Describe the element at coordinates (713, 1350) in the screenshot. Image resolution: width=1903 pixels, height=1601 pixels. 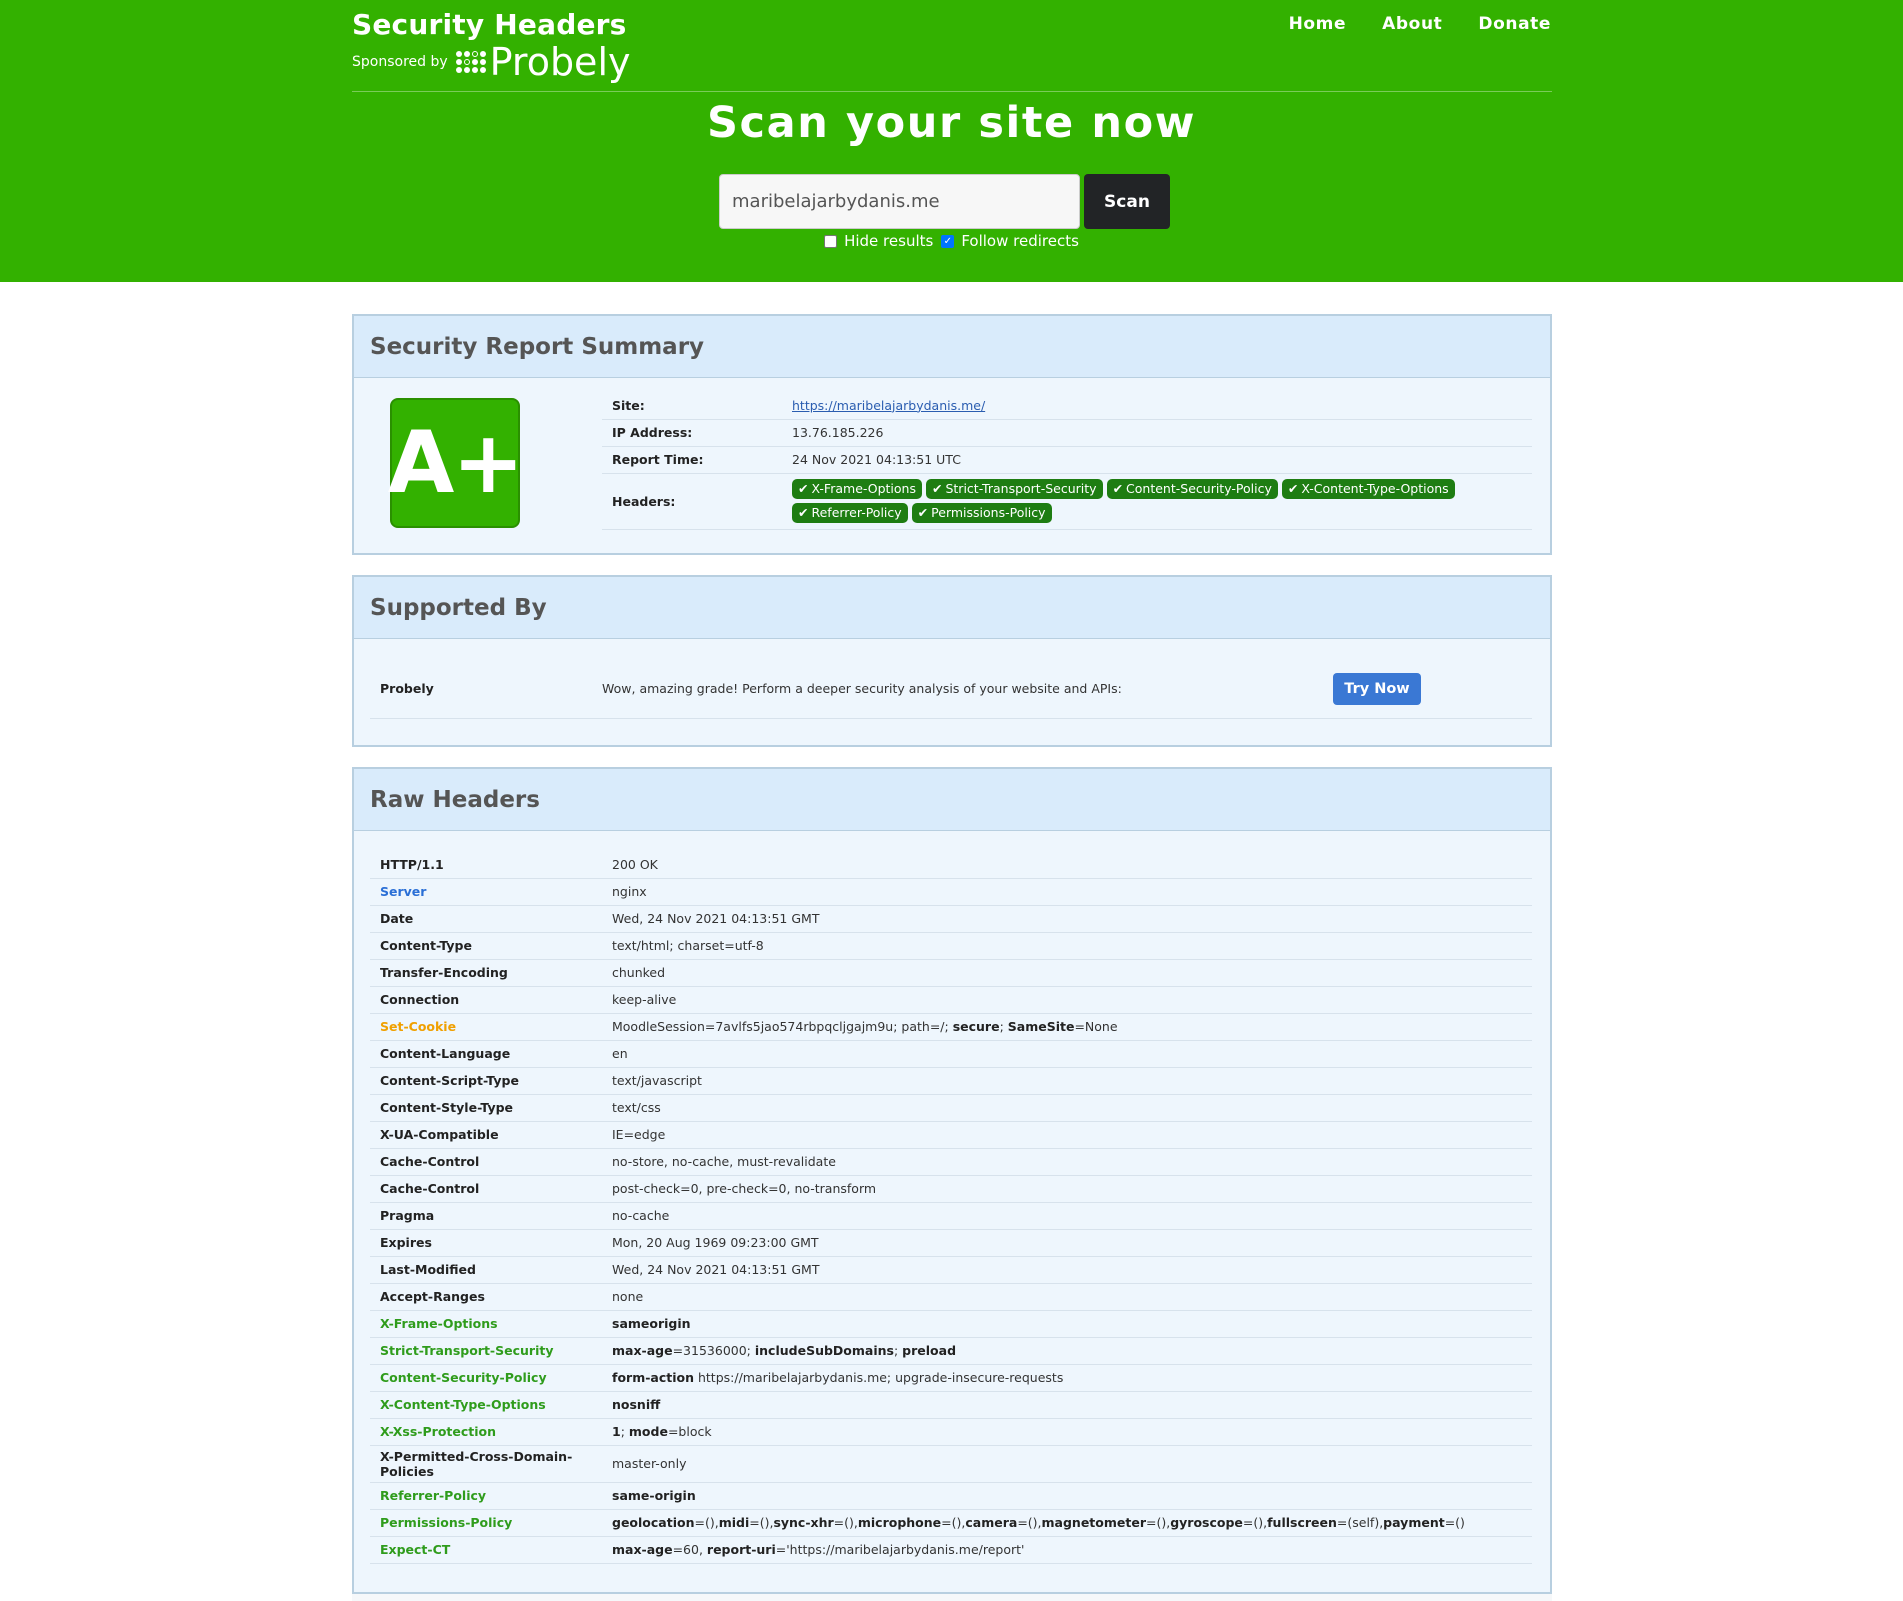
I see `value-text: =31536000;` at that location.